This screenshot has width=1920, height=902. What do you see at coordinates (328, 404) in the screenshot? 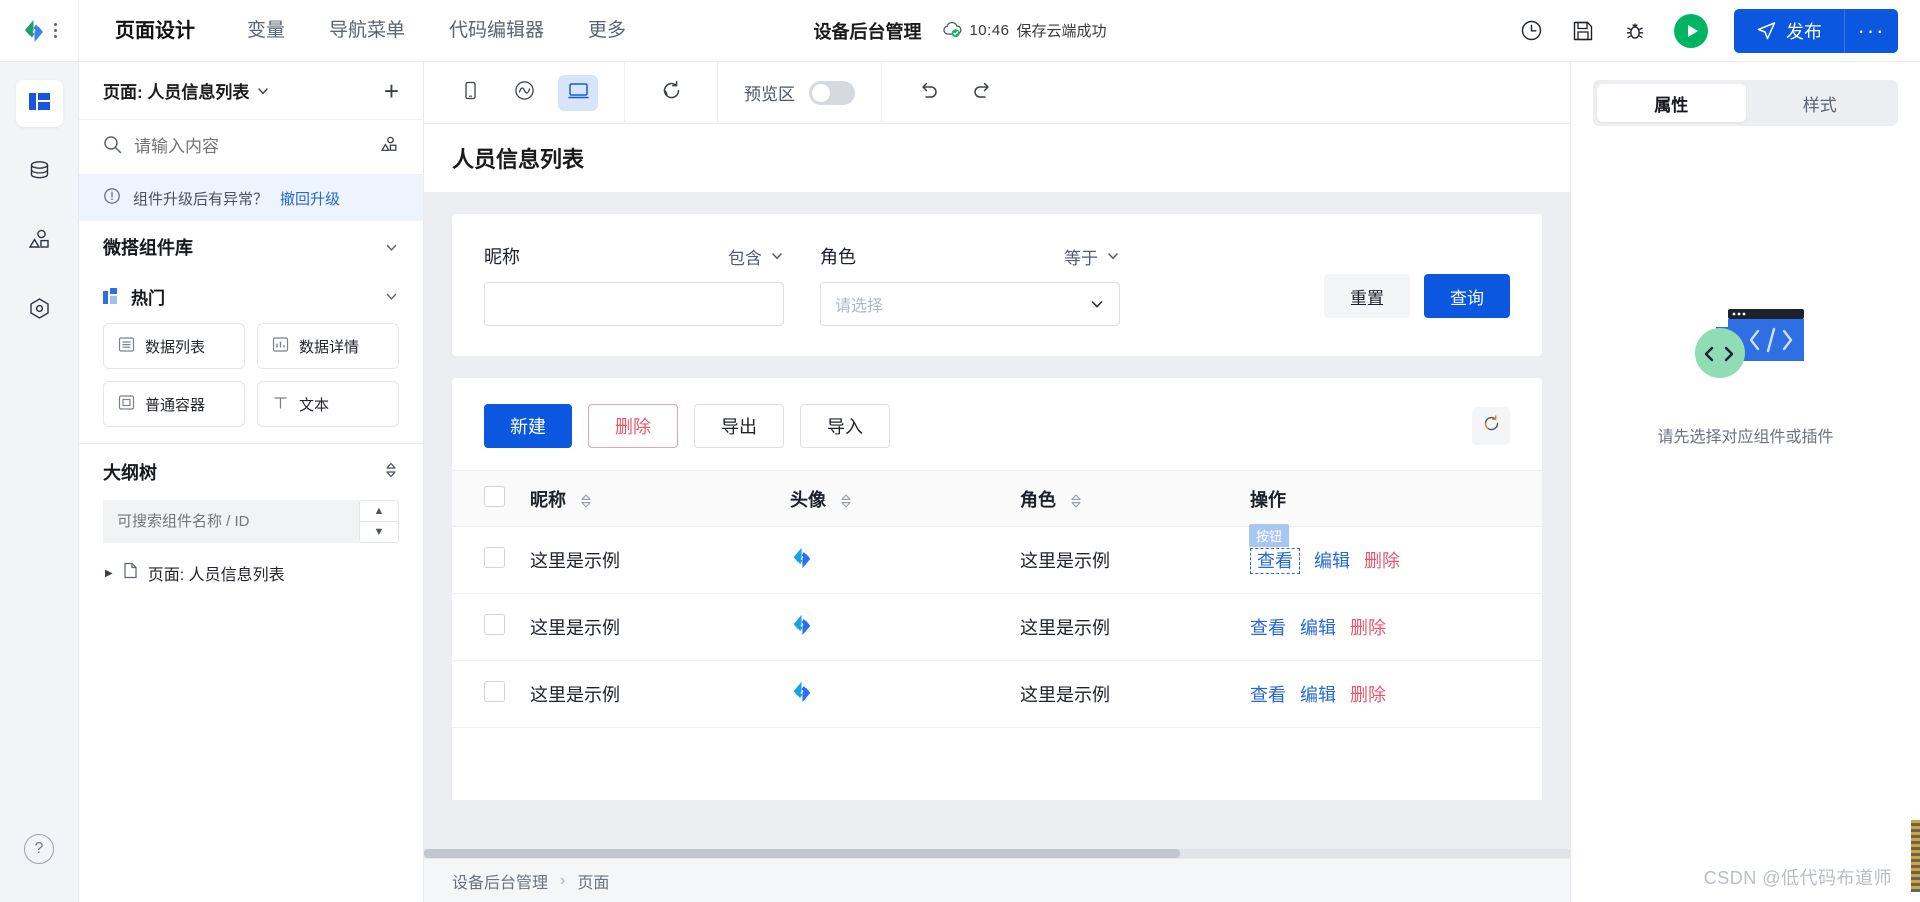
I see `component-card-text: 文本` at bounding box center [328, 404].